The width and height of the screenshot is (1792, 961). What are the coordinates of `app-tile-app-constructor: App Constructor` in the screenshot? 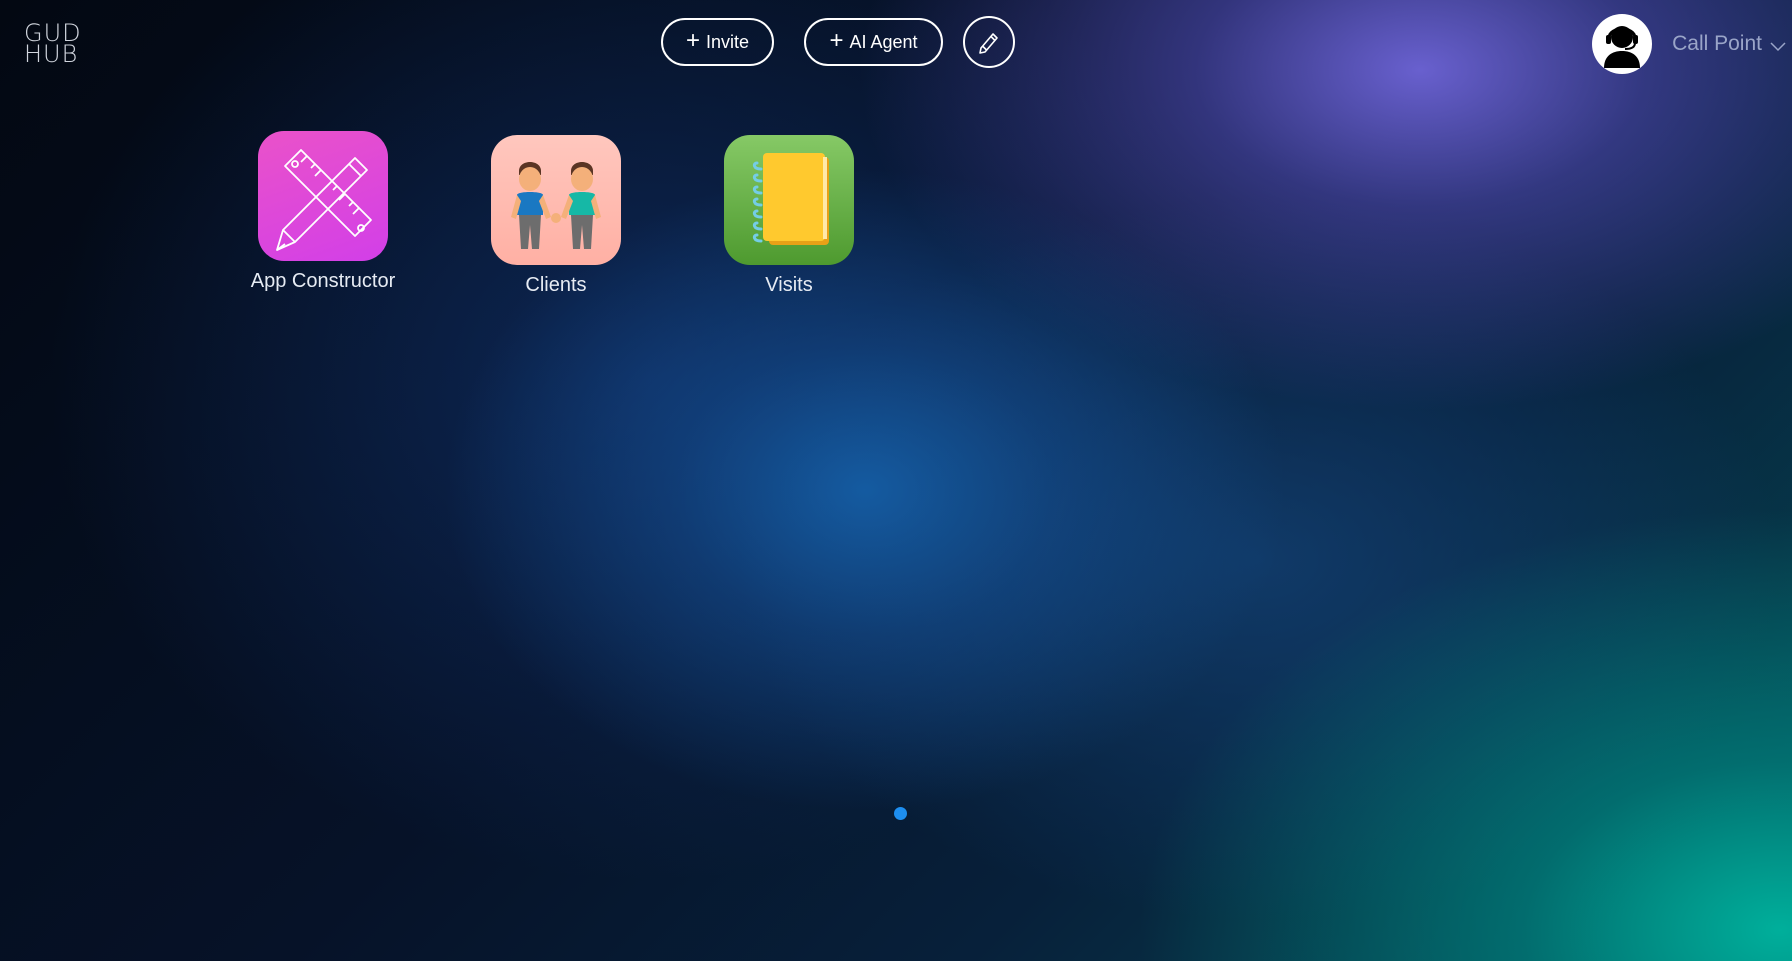 It's located at (323, 214).